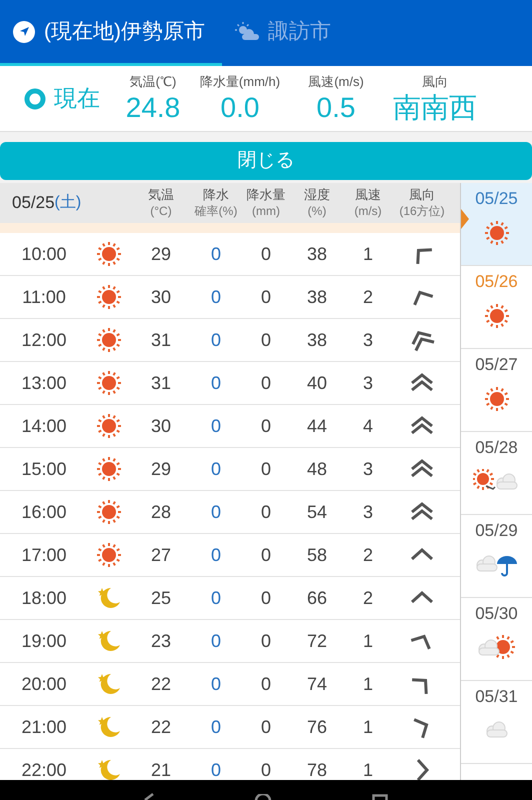 This screenshot has height=800, width=532. What do you see at coordinates (317, 194) in the screenshot?
I see `column-header: 湿度` at bounding box center [317, 194].